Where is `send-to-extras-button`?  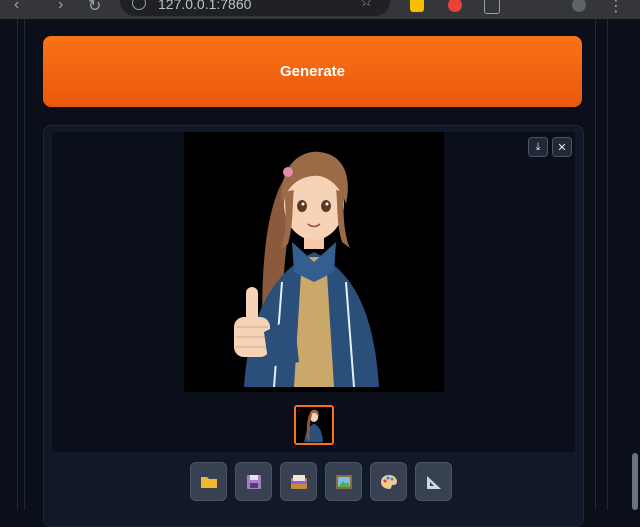
send-to-extras-button is located at coordinates (433, 481).